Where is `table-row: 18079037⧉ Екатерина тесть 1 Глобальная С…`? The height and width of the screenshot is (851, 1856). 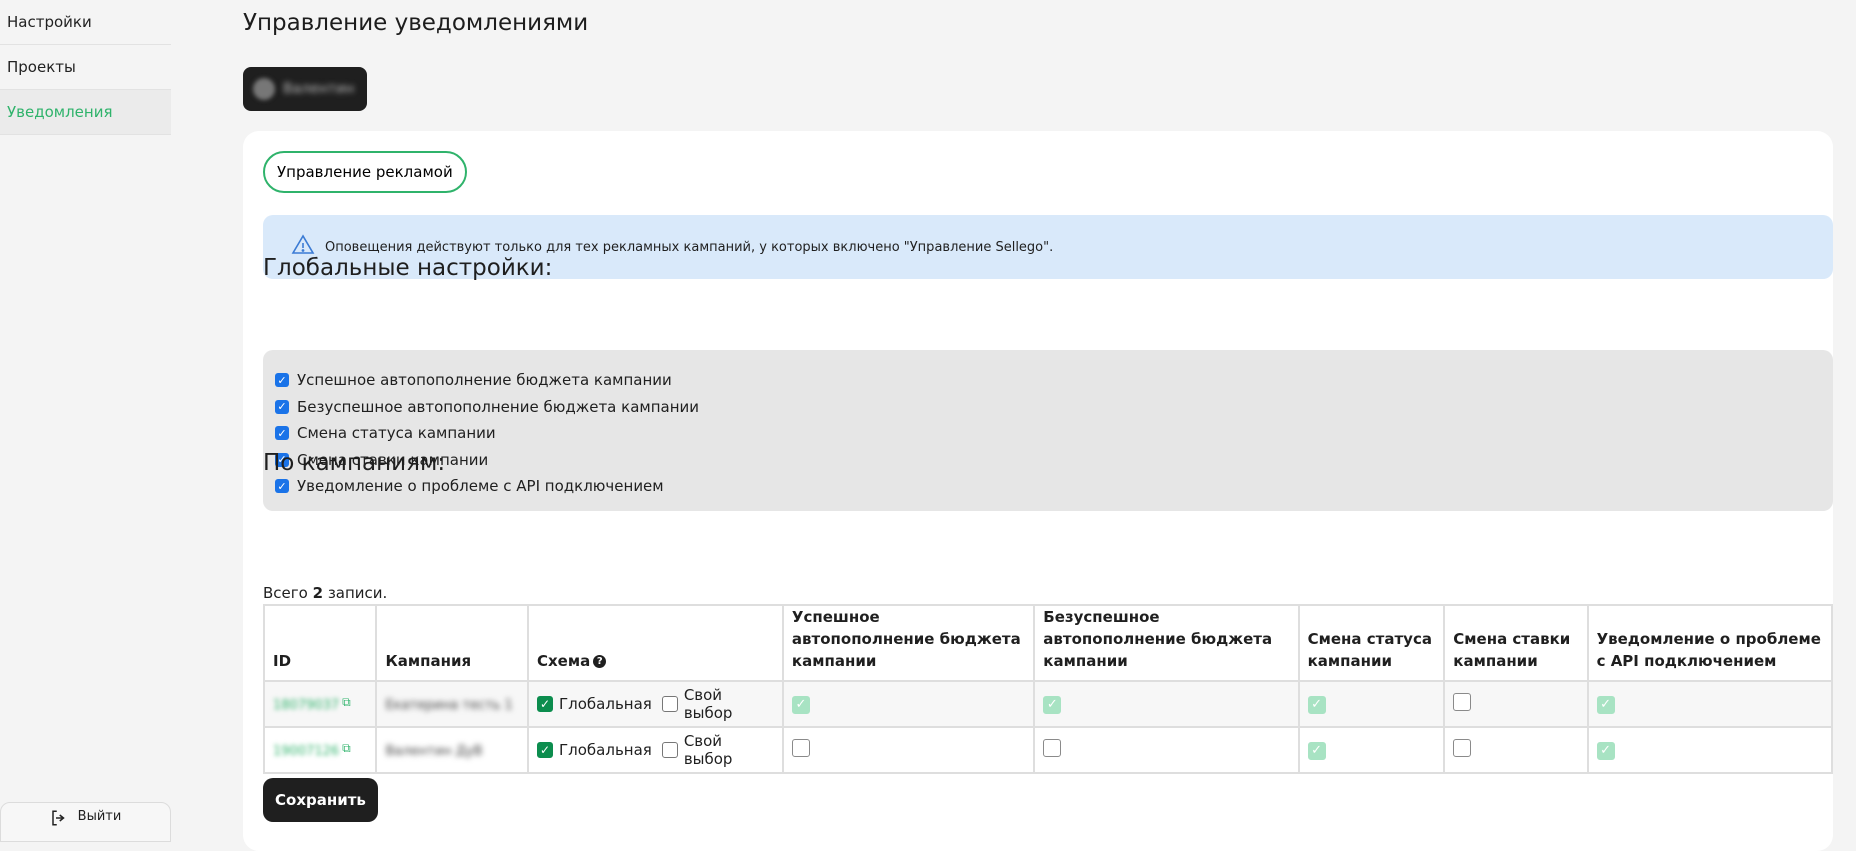 table-row: 18079037⧉ Екатерина тесть 1 Глобальная С… is located at coordinates (1048, 704).